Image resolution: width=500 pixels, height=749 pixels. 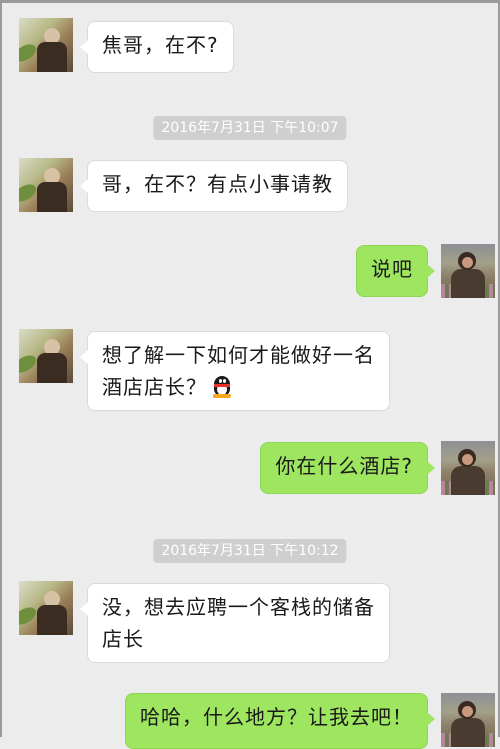 What do you see at coordinates (250, 1) in the screenshot?
I see `top-border` at bounding box center [250, 1].